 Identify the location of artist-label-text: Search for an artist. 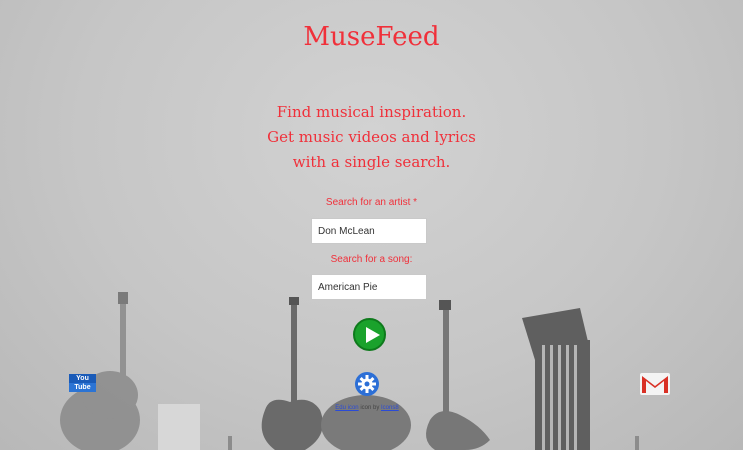
(368, 202).